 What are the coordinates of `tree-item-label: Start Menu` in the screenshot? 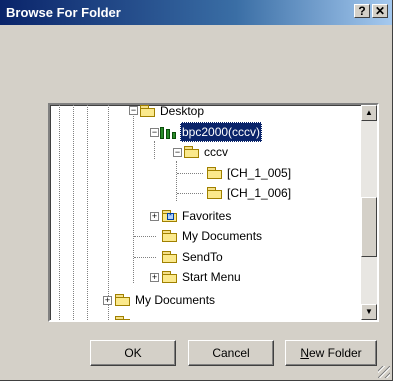 It's located at (211, 277).